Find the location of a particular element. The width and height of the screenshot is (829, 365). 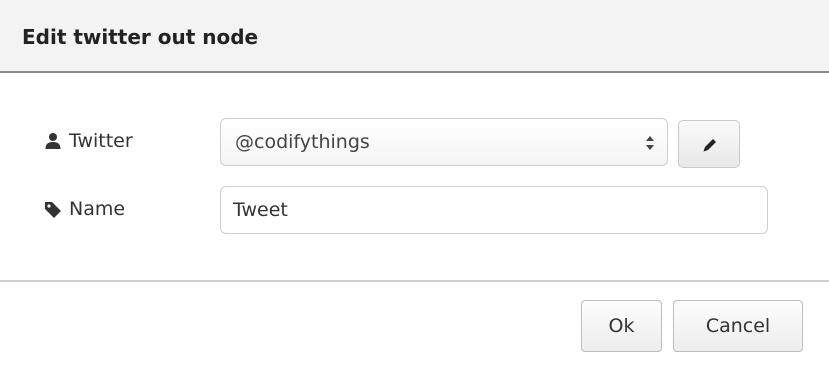

tag-icon is located at coordinates (53, 209).